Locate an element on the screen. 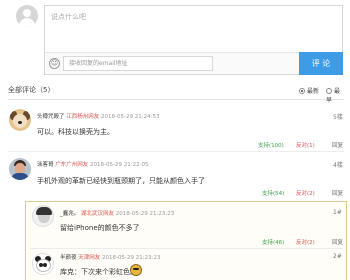 The width and height of the screenshot is (350, 280). user-location: 湖北武汉网友 is located at coordinates (98, 214).